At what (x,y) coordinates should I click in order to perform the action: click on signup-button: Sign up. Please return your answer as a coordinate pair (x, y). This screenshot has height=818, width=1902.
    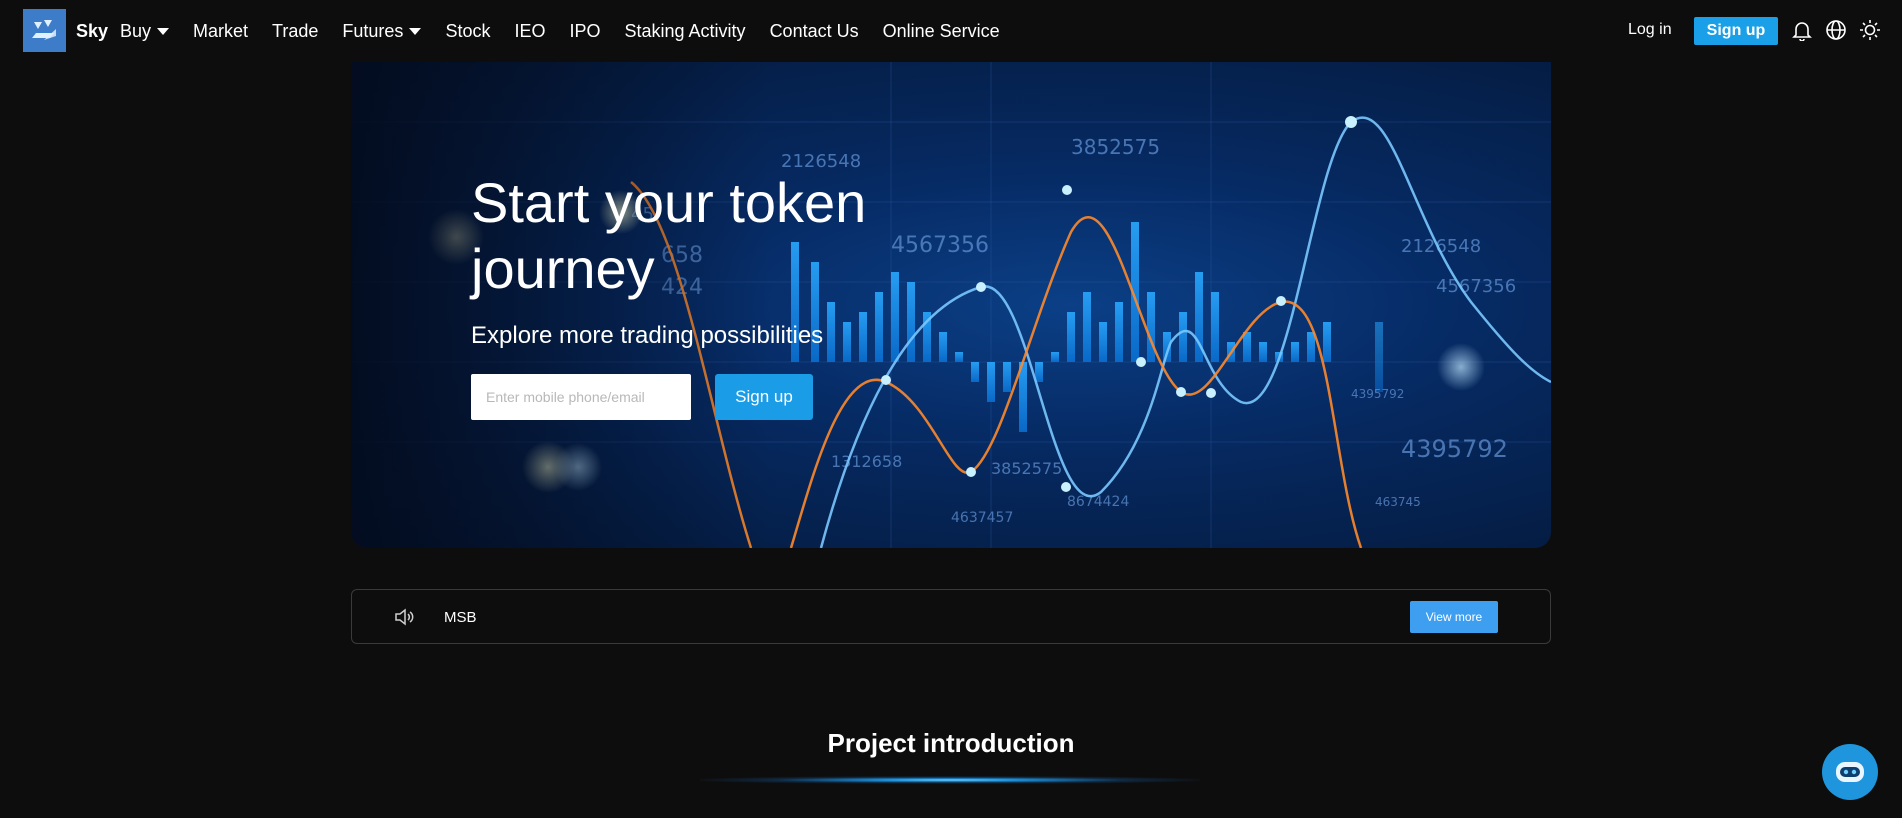
    Looking at the image, I should click on (1736, 31).